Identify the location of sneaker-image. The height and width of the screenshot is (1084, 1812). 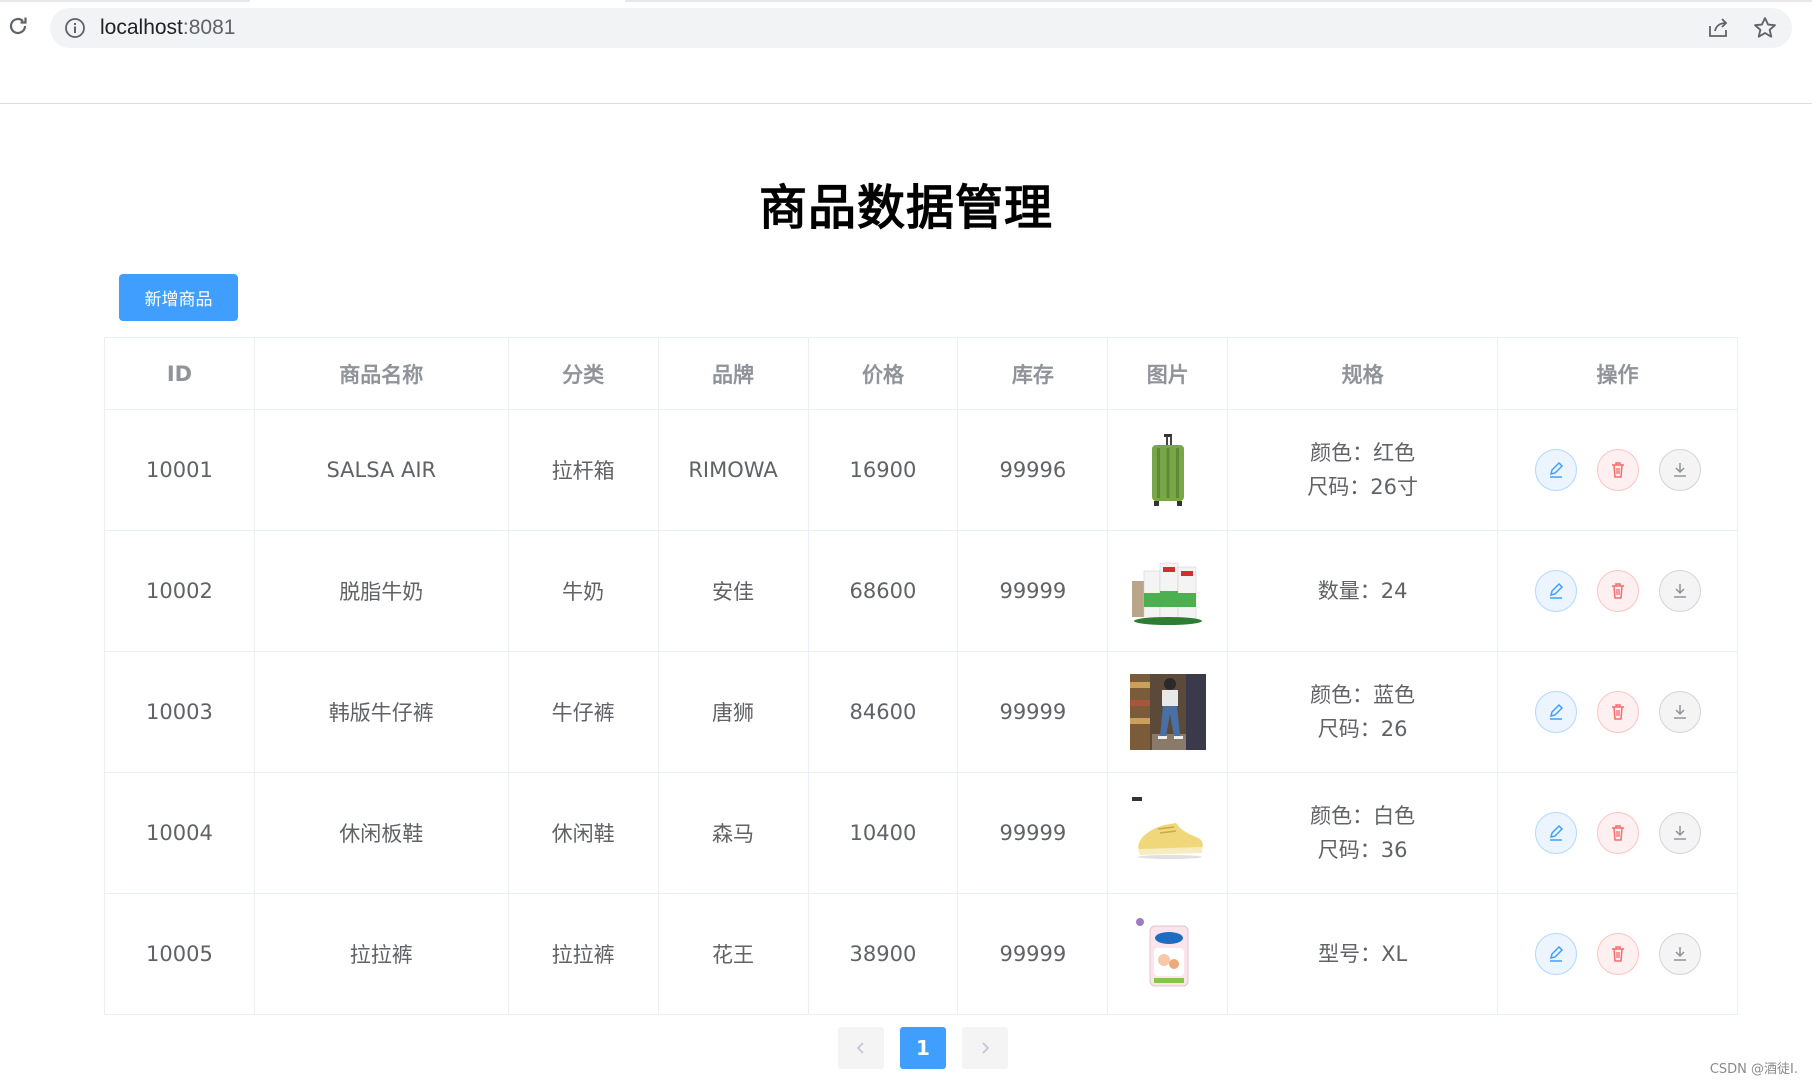
(1168, 833).